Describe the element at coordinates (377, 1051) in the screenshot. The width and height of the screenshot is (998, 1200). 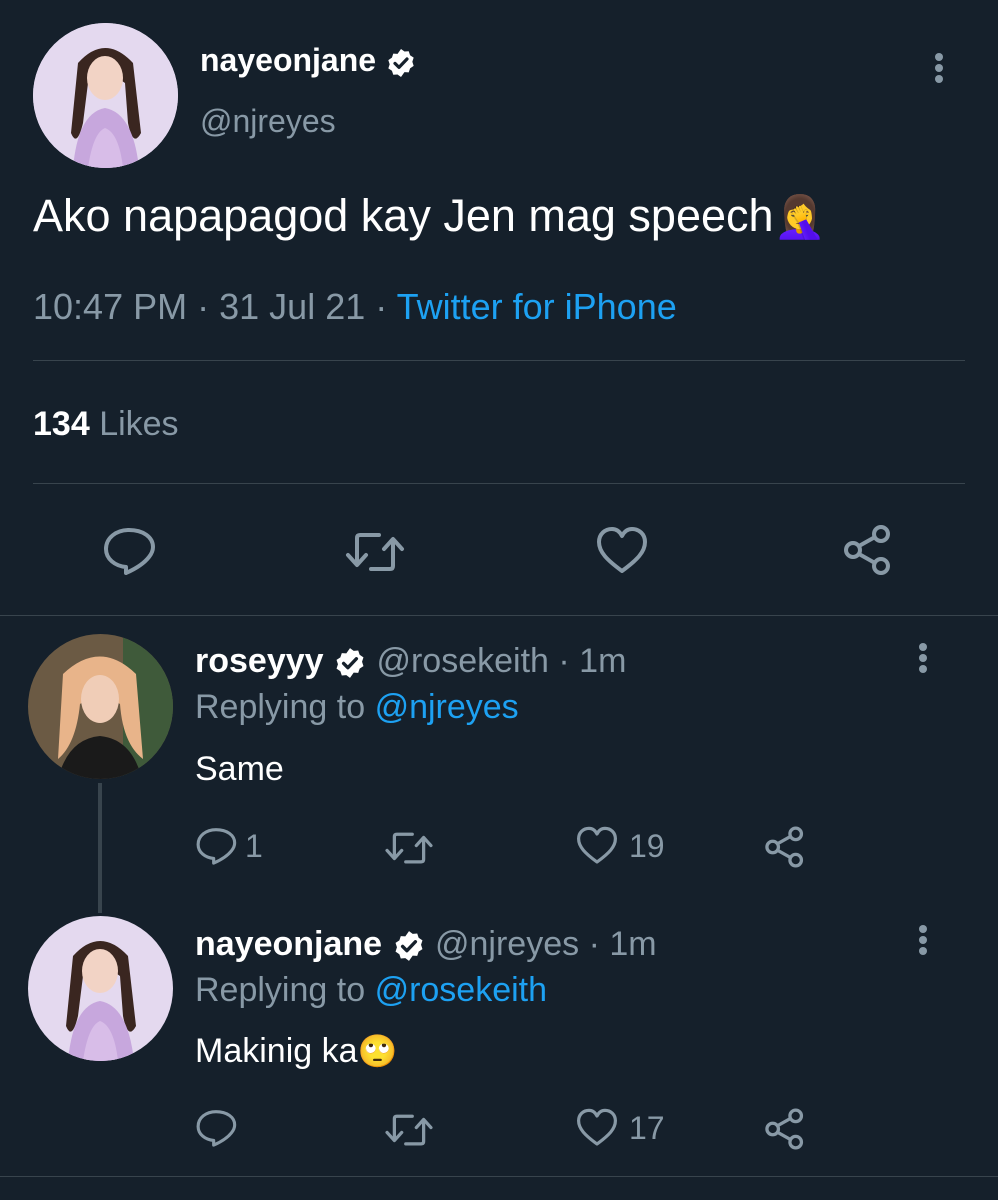
I see `eye-roll-emoji: 🙄` at that location.